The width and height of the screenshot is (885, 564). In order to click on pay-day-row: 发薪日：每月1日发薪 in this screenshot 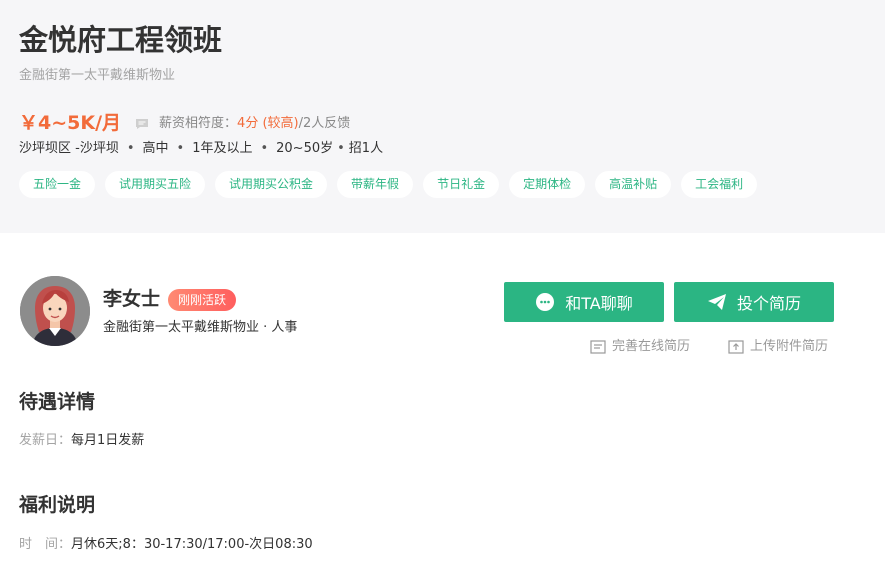, I will do `click(81, 441)`.